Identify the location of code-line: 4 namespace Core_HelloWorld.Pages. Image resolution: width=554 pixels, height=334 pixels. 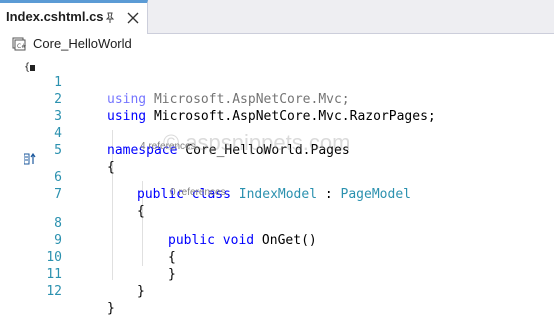
(277, 133).